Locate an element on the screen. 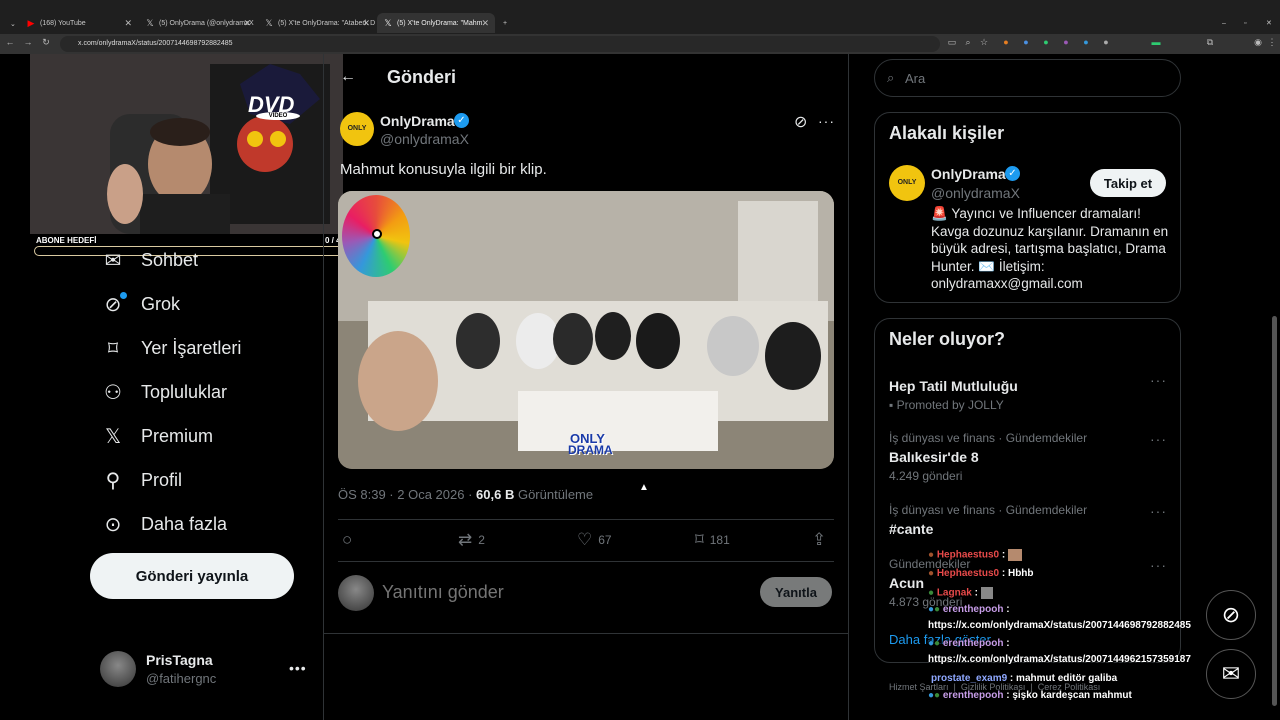 The image size is (1280, 720). reload-icon: ↻ is located at coordinates (46, 42).